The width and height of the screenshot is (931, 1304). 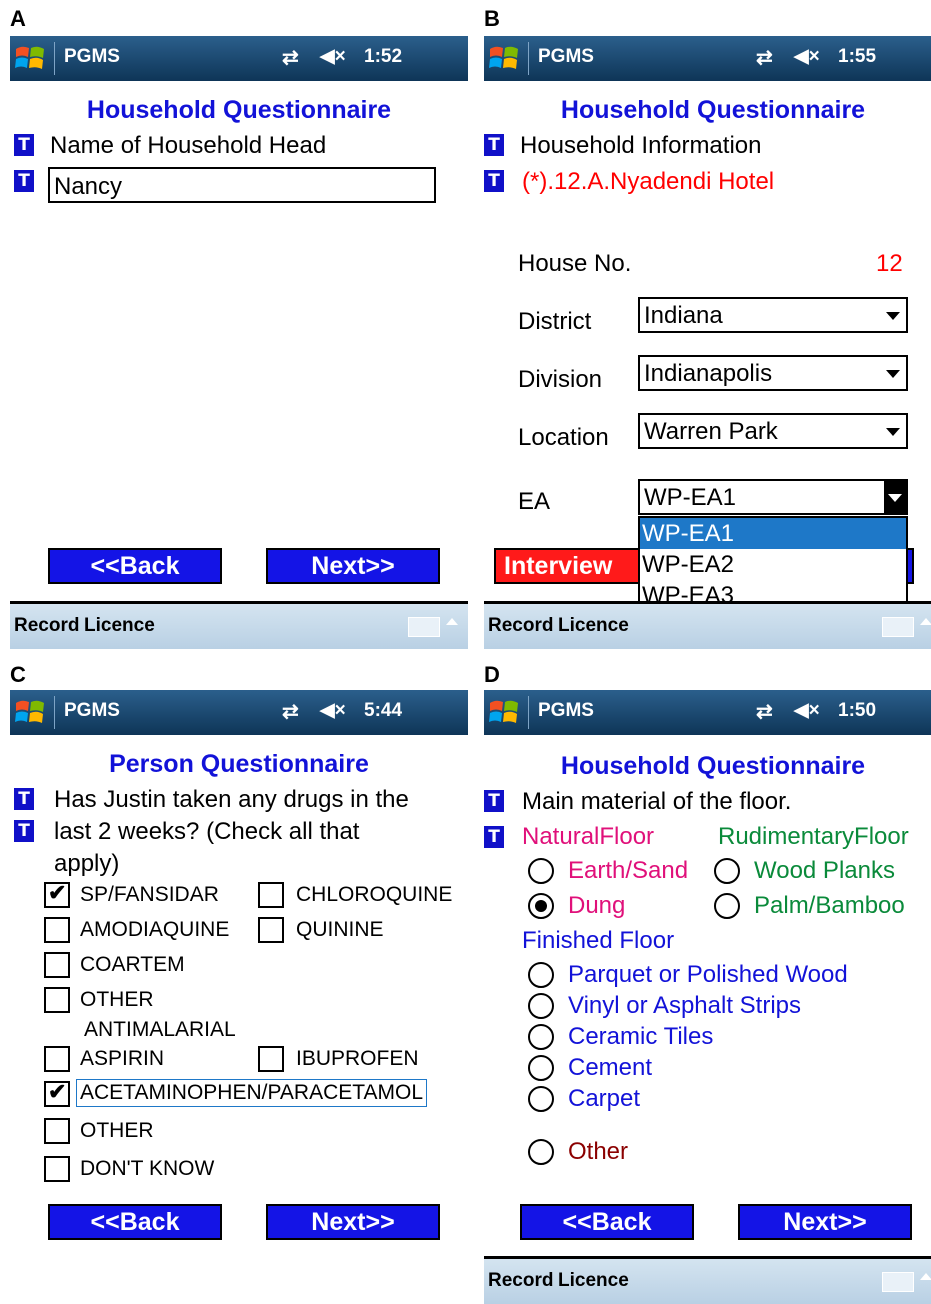 I want to click on division-value: Indianapolis, so click(x=708, y=373).